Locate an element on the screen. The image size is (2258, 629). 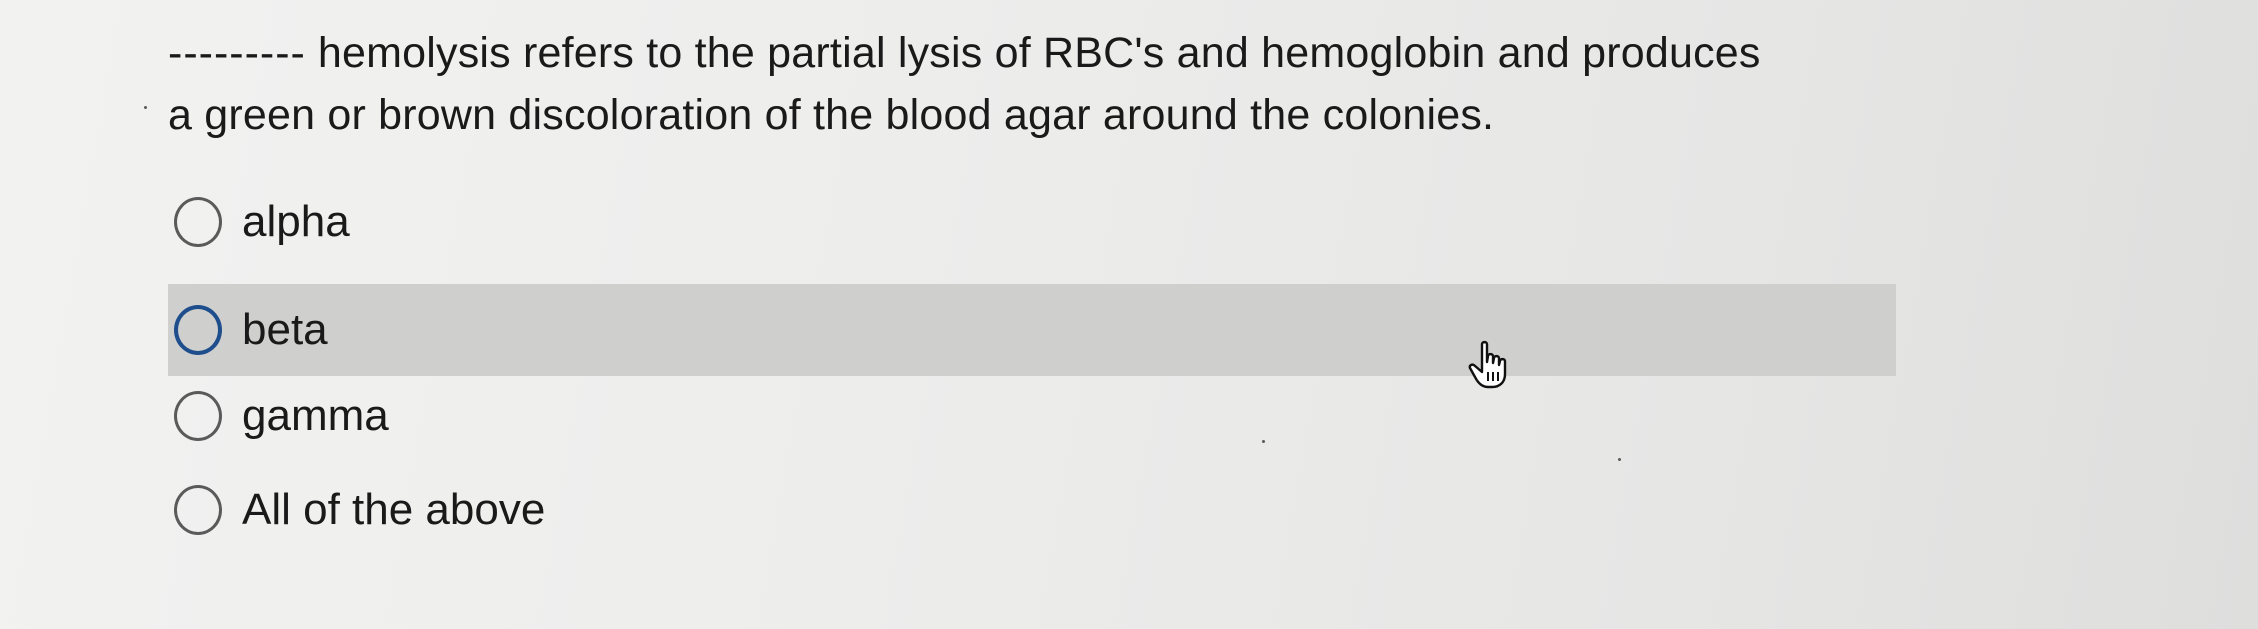
option-gamma: gamma is located at coordinates (1032, 416).